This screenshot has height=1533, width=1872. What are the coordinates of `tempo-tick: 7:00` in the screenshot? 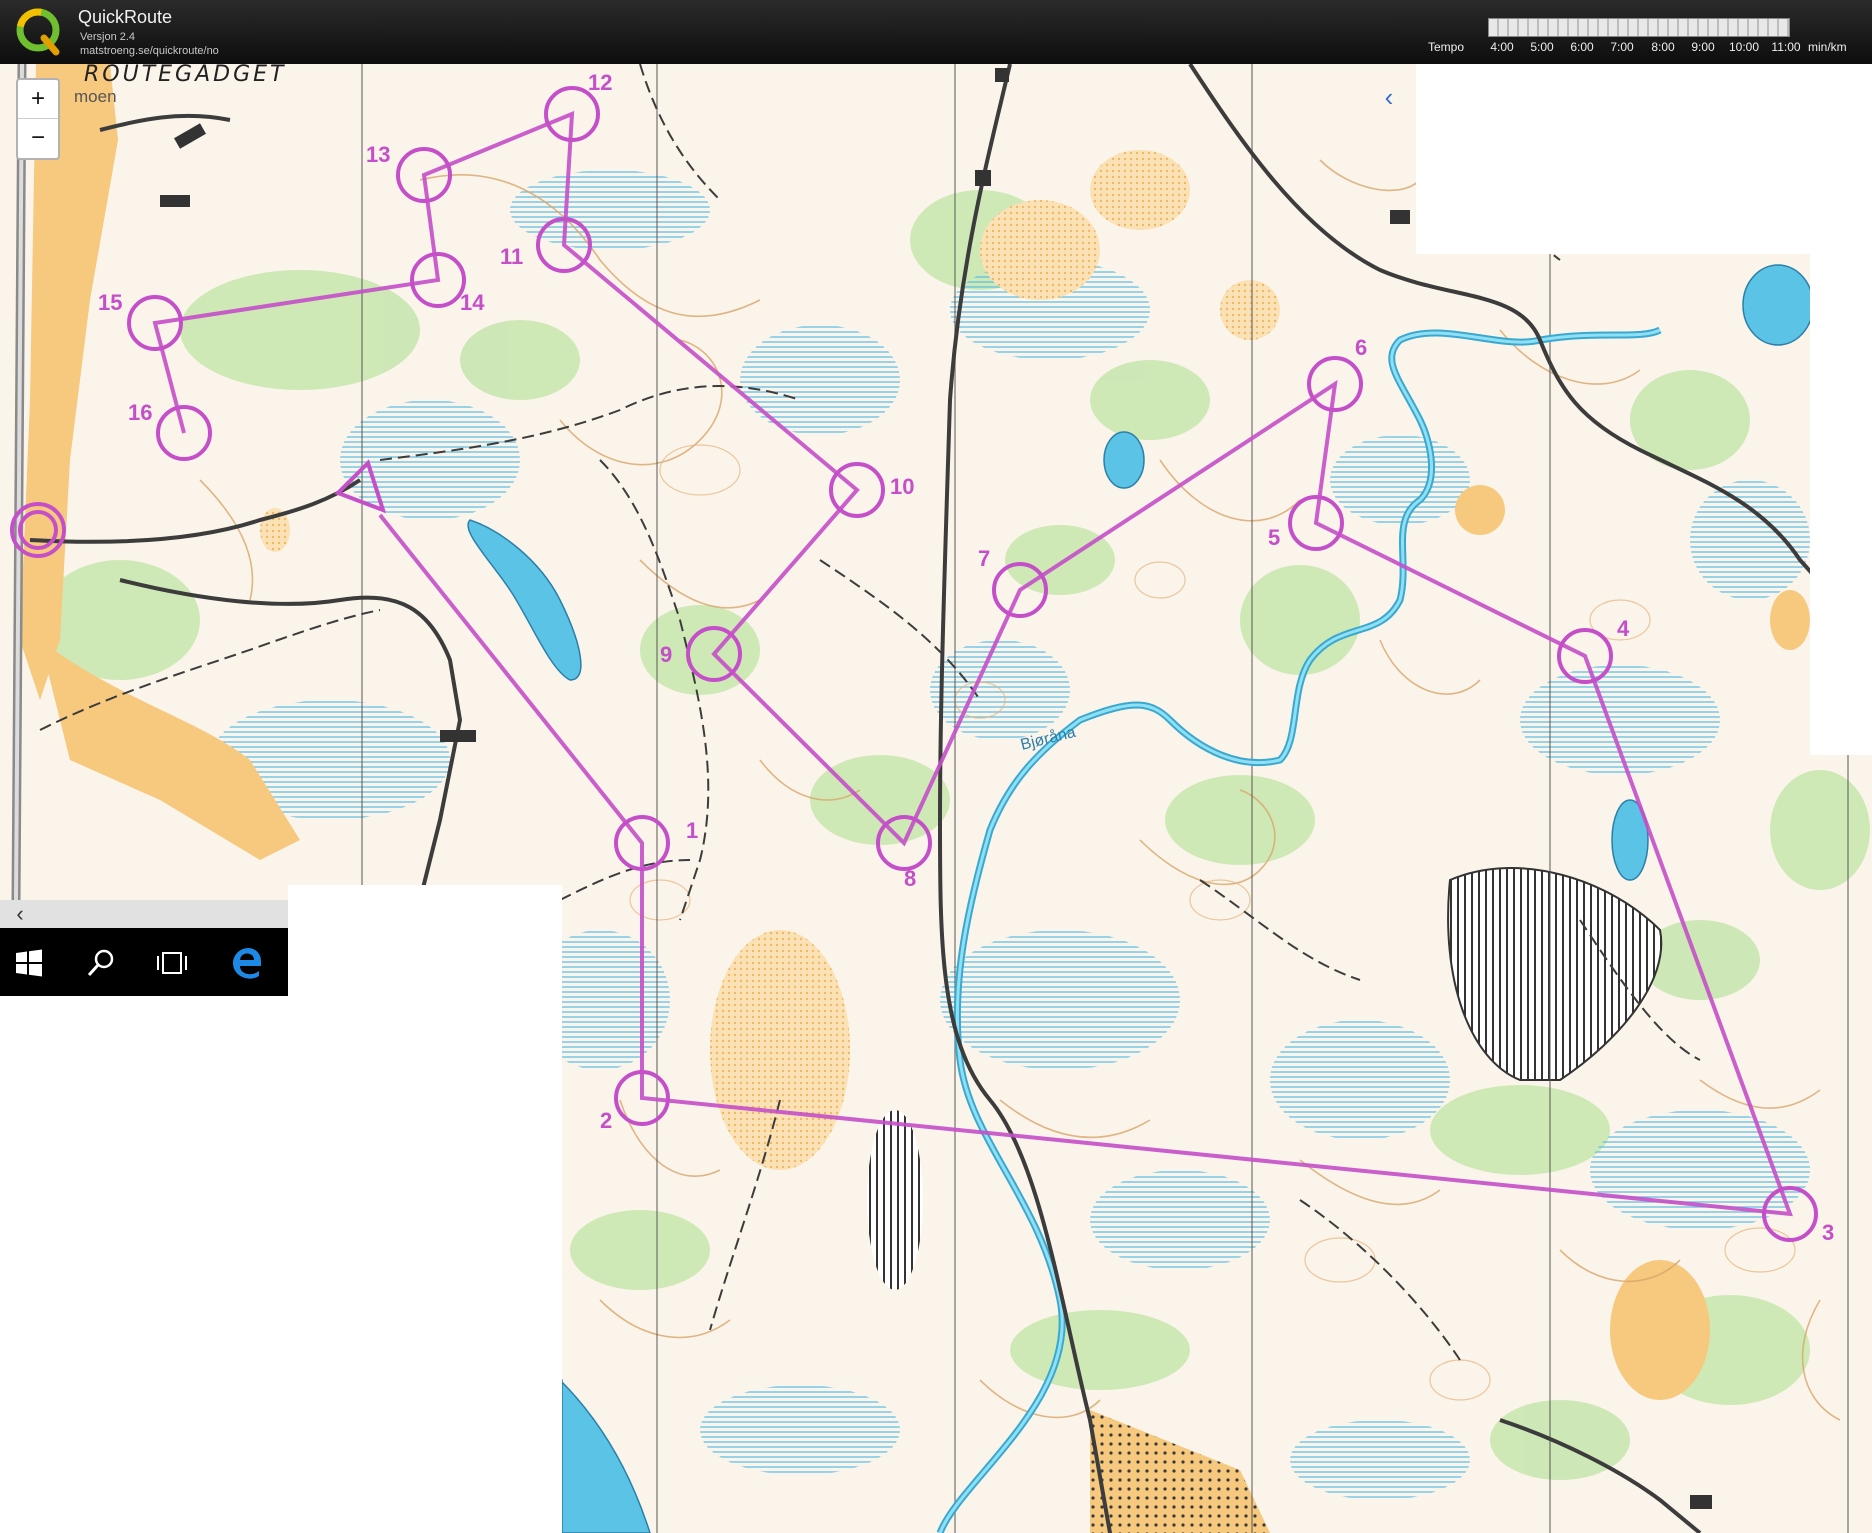 It's located at (1622, 47).